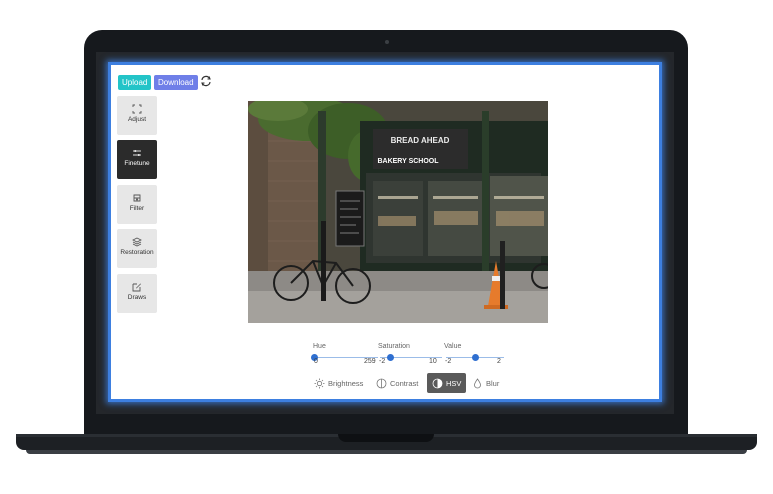  What do you see at coordinates (137, 204) in the screenshot?
I see `sidebar-item-filter: Filter` at bounding box center [137, 204].